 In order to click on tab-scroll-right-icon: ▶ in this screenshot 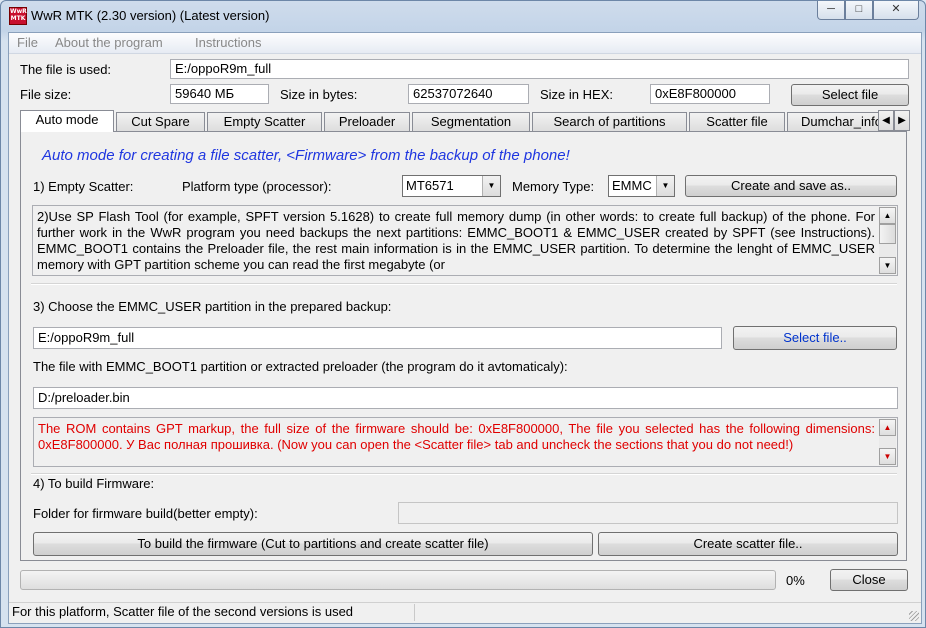, I will do `click(902, 120)`.